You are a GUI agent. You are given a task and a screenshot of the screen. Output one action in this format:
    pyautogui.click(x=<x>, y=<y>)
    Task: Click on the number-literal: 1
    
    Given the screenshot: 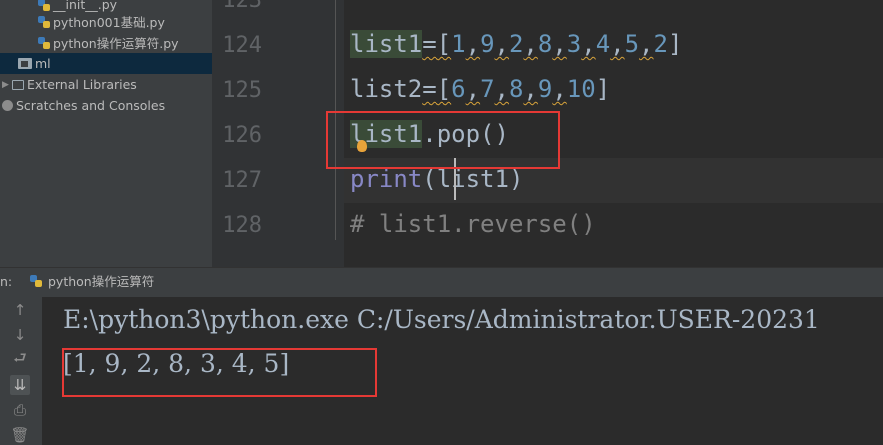 What is the action you would take?
    pyautogui.click(x=458, y=44)
    